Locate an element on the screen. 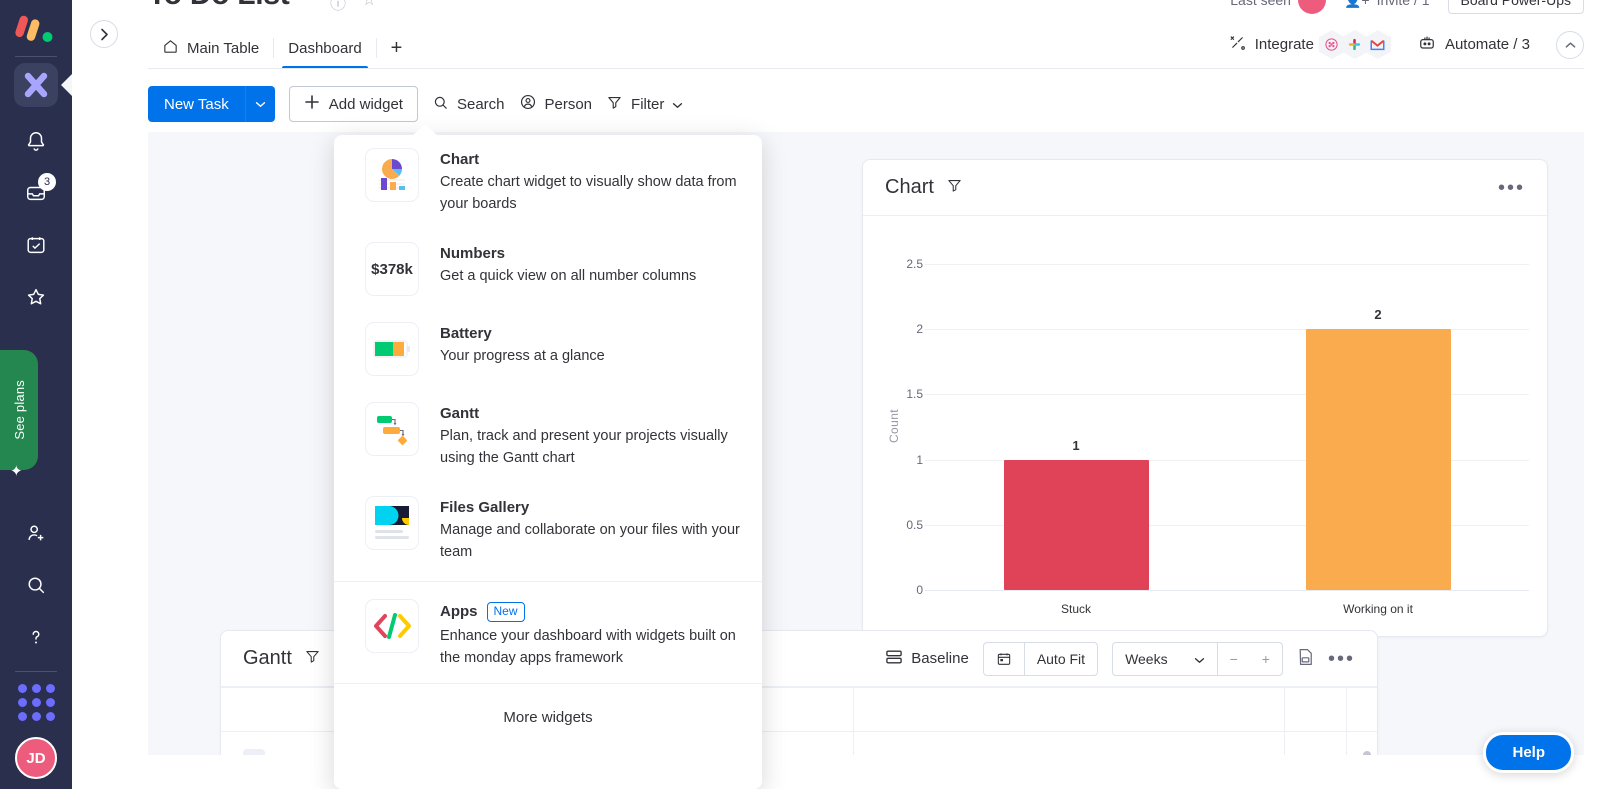 The height and width of the screenshot is (789, 1600). zoom-in-button: + is located at coordinates (1266, 659).